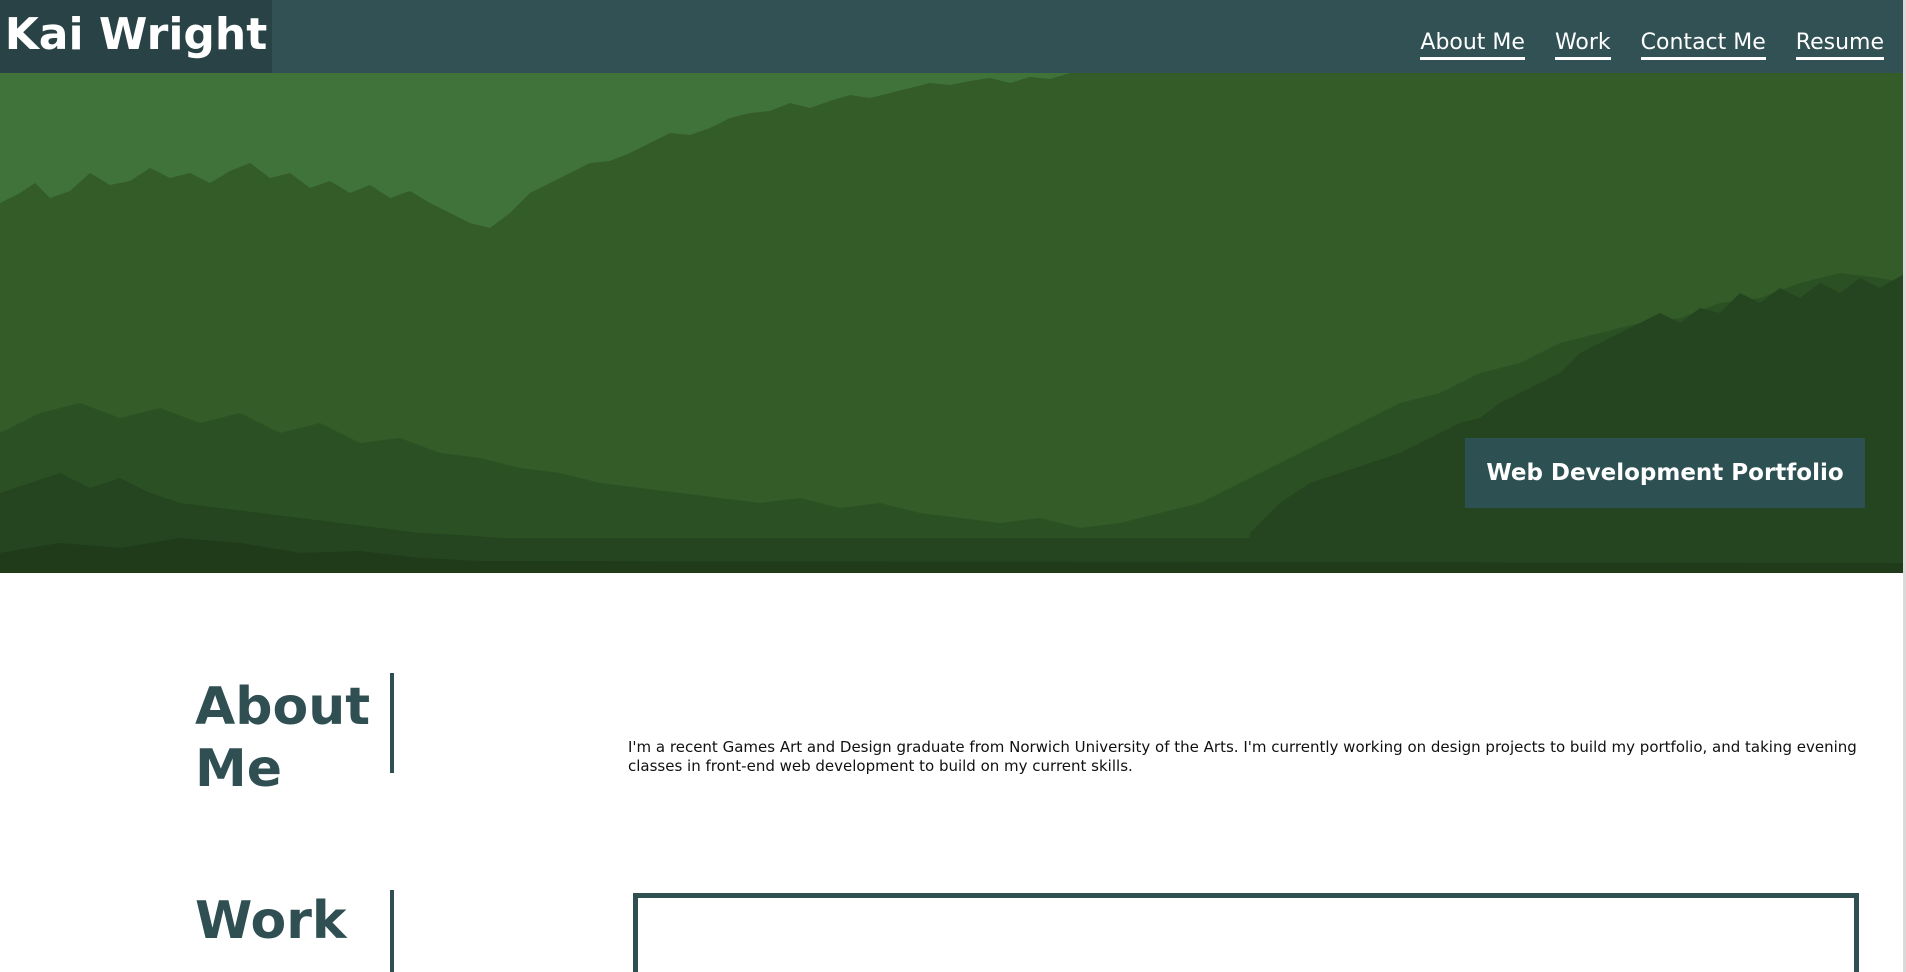 This screenshot has width=1906, height=972. What do you see at coordinates (392, 931) in the screenshot?
I see `work-divider` at bounding box center [392, 931].